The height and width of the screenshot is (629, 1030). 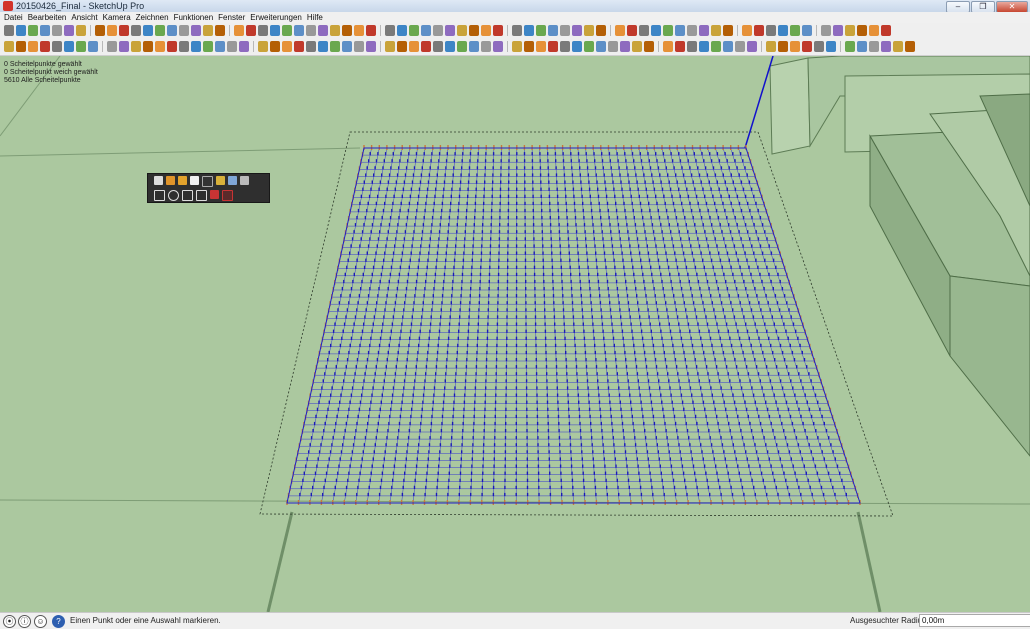 What do you see at coordinates (232, 180) in the screenshot?
I see `paint-bucket-icon` at bounding box center [232, 180].